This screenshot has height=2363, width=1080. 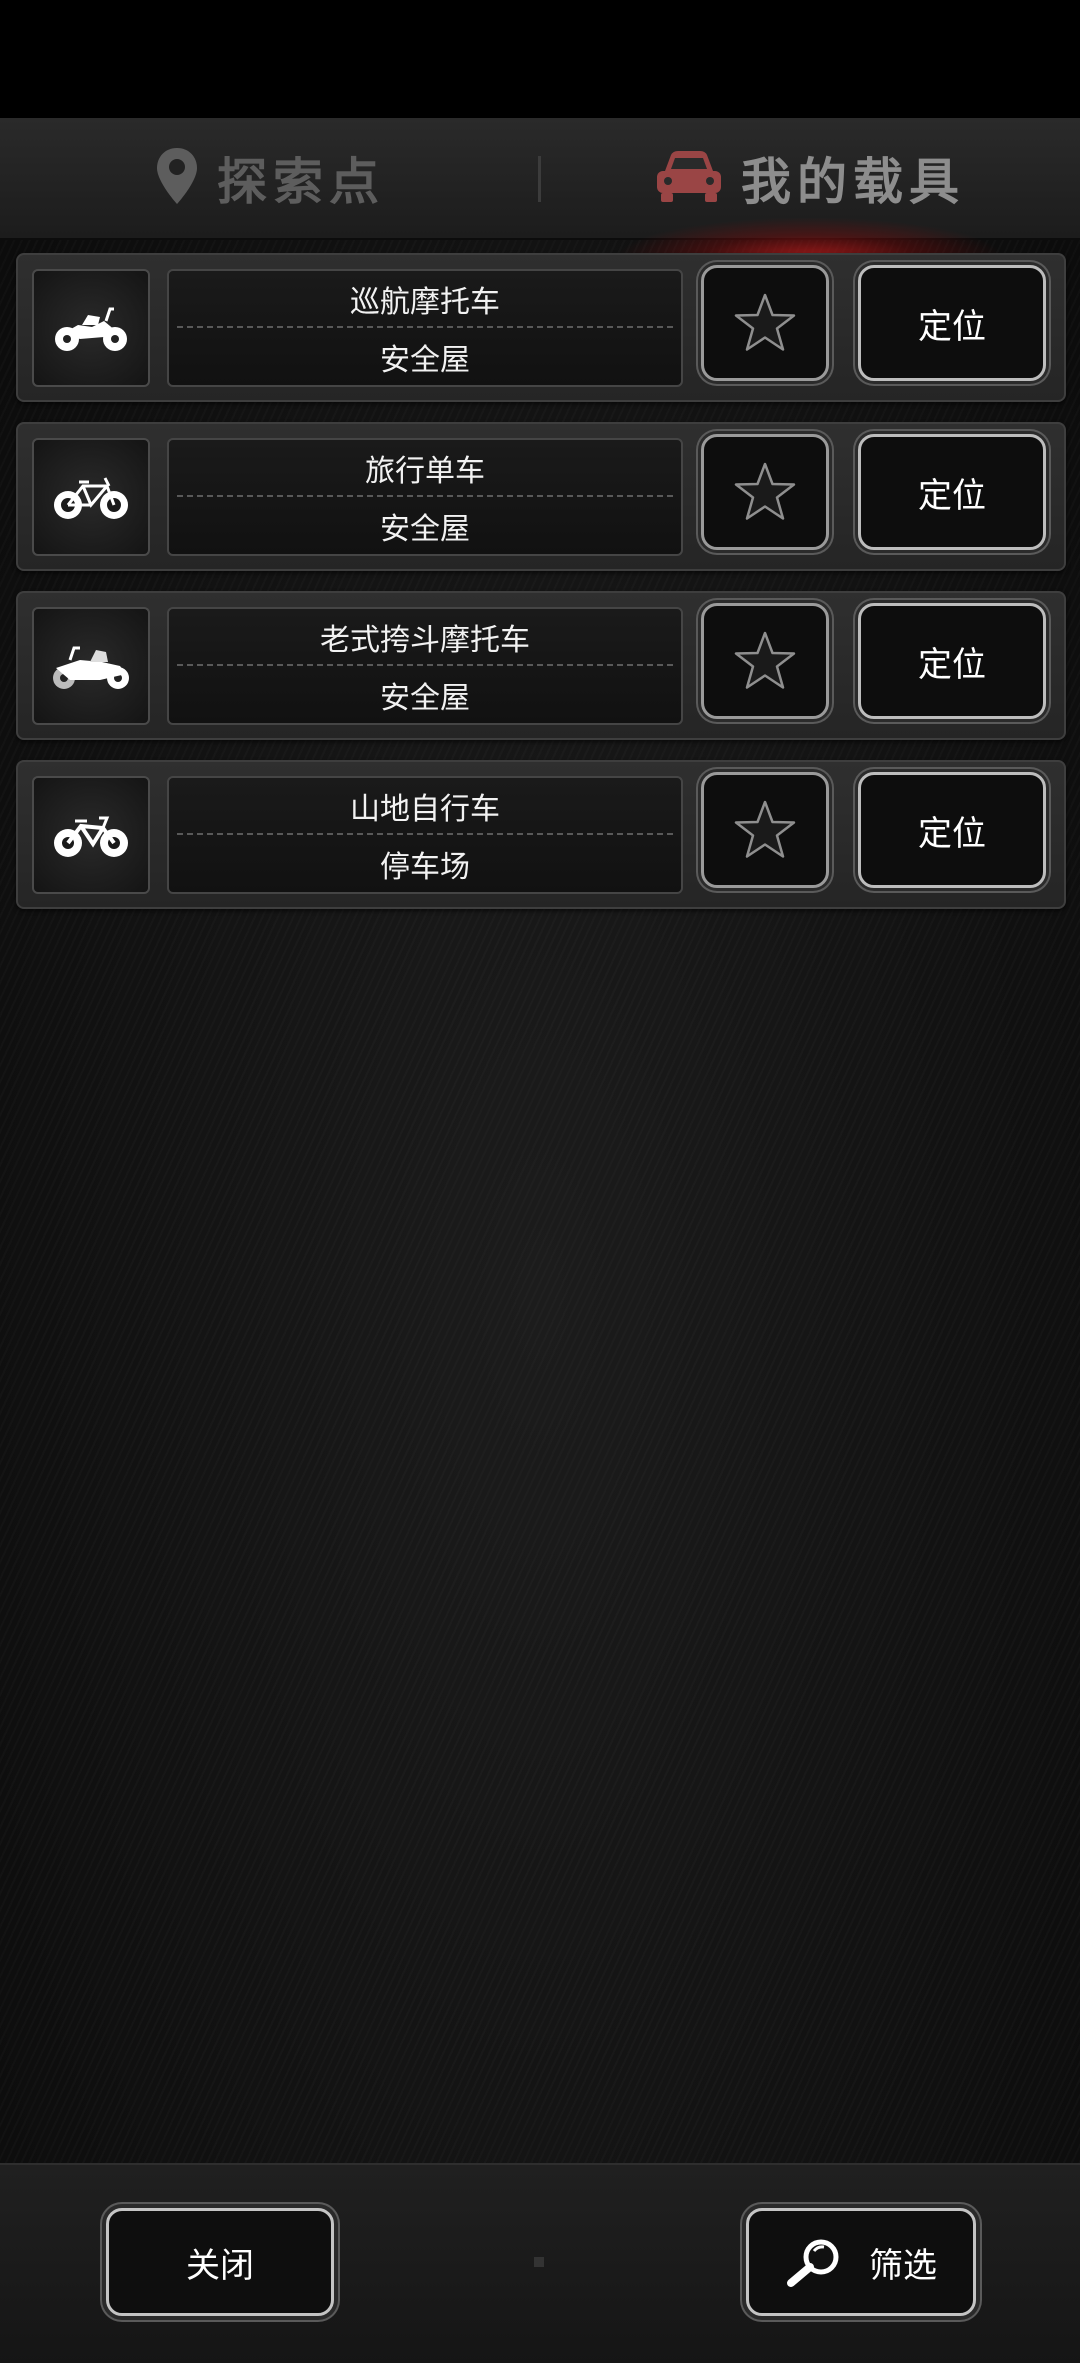 I want to click on touring-bicycle-icon, so click(x=91, y=497).